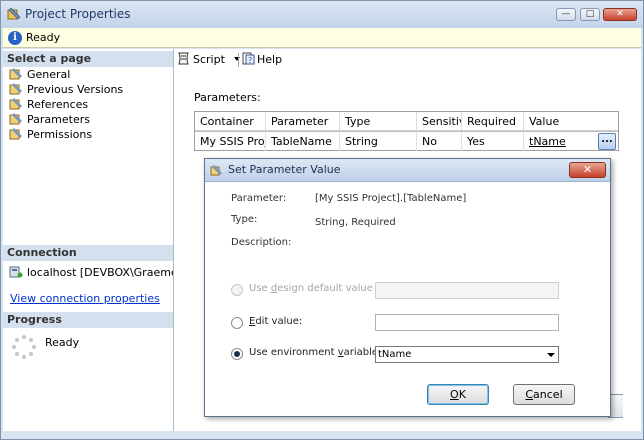 The width and height of the screenshot is (644, 440). I want to click on use-environment-variable-label: Use environment variable:, so click(315, 352).